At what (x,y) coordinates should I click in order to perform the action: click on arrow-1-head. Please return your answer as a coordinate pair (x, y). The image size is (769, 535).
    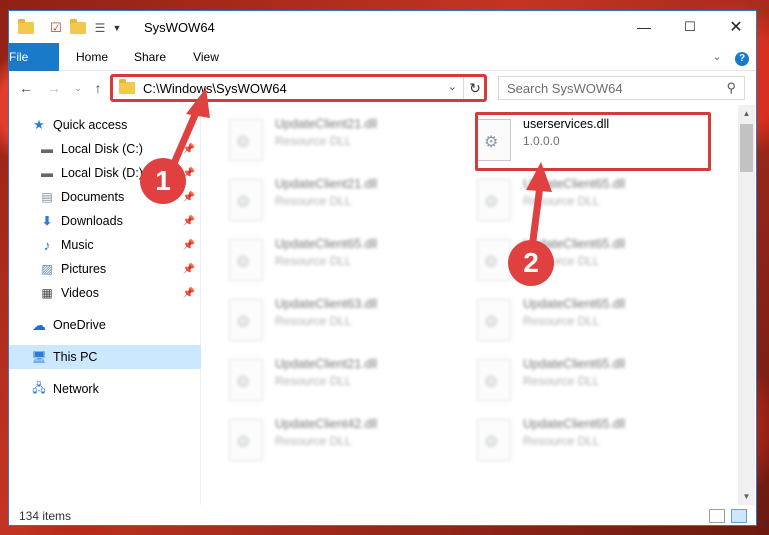
    Looking at the image, I should click on (198, 103).